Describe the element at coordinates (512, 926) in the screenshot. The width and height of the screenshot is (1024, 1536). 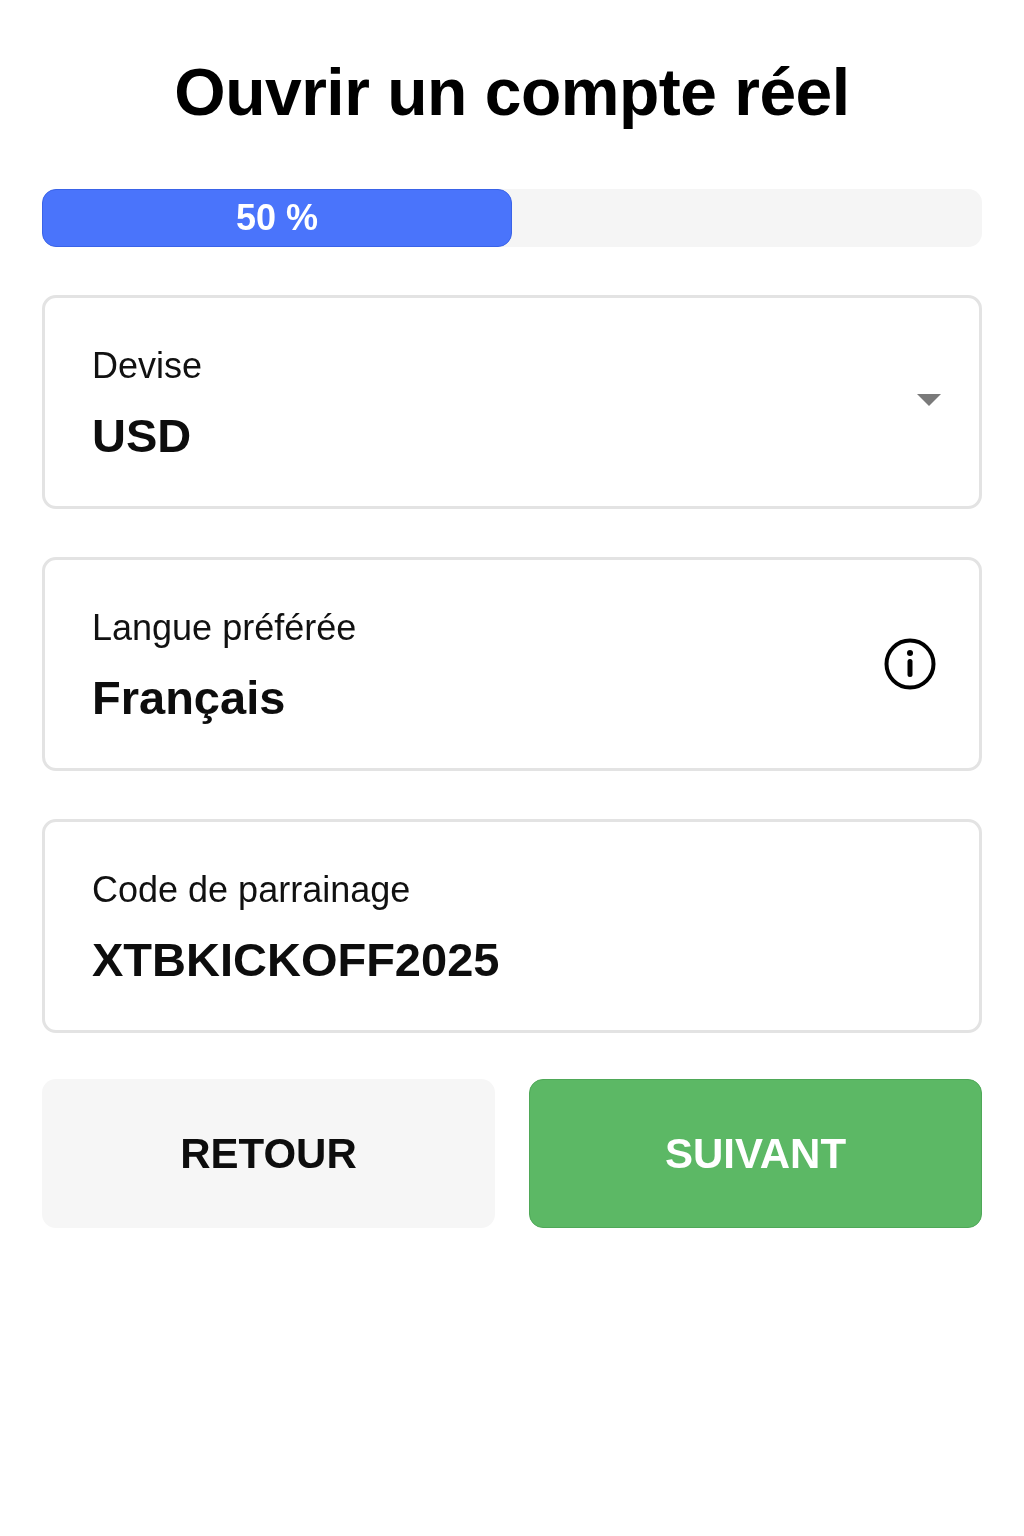
I see `referral-code-field: Code de parrainage XTBKICKOFF2025` at that location.